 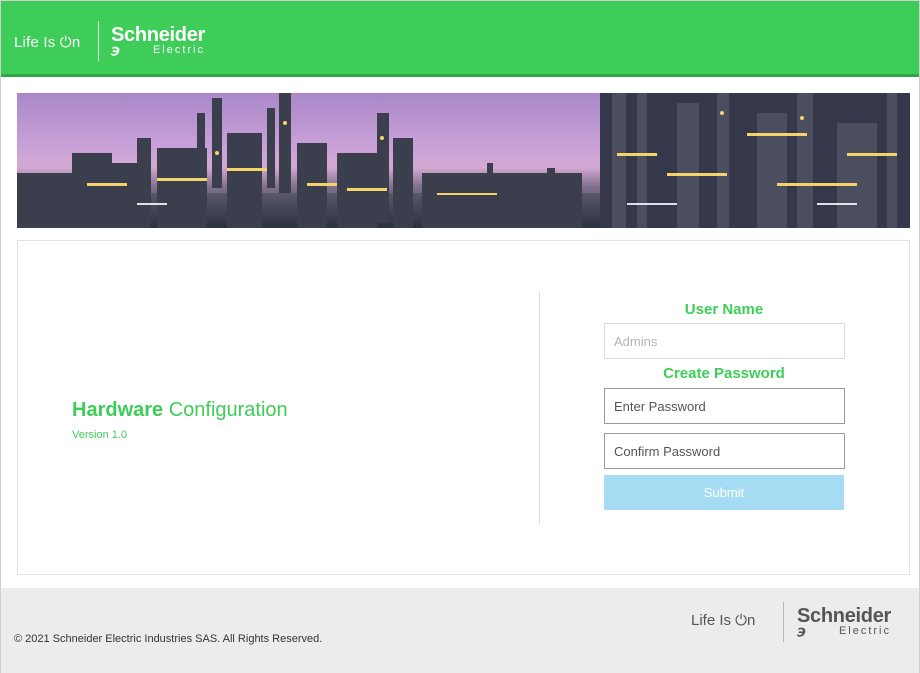 I want to click on page-title-rest: Configuration, so click(x=225, y=410).